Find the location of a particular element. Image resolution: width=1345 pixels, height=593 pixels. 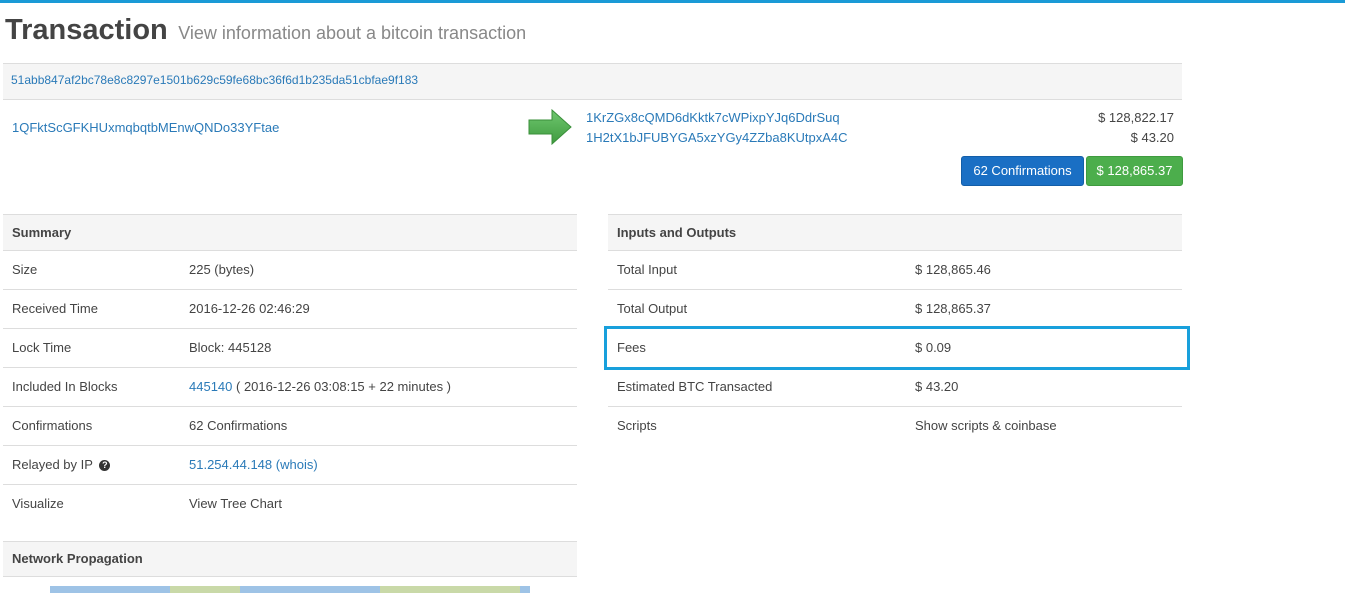

summary-row-visualize: Visualize View Tree Chart is located at coordinates (290, 504).